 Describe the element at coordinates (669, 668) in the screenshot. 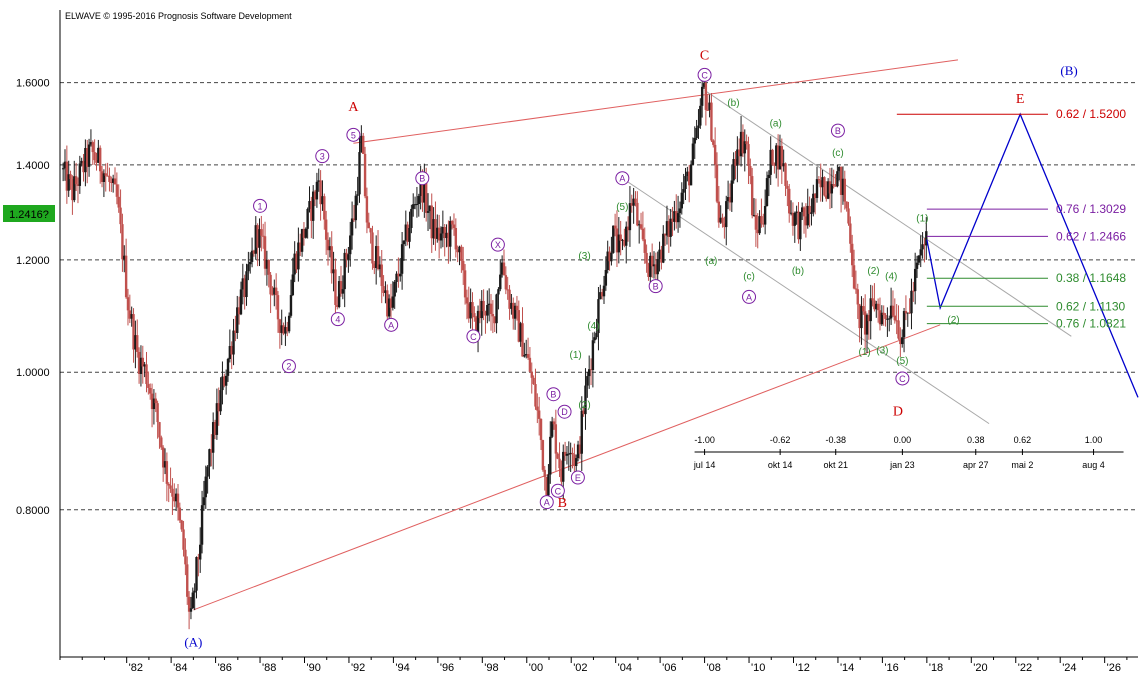

I see `x-tick-label: '06` at that location.